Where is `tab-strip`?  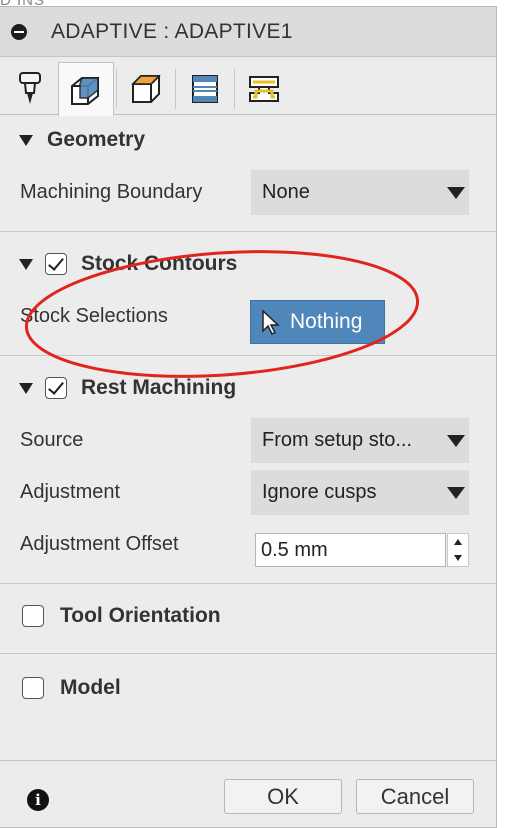 tab-strip is located at coordinates (248, 86).